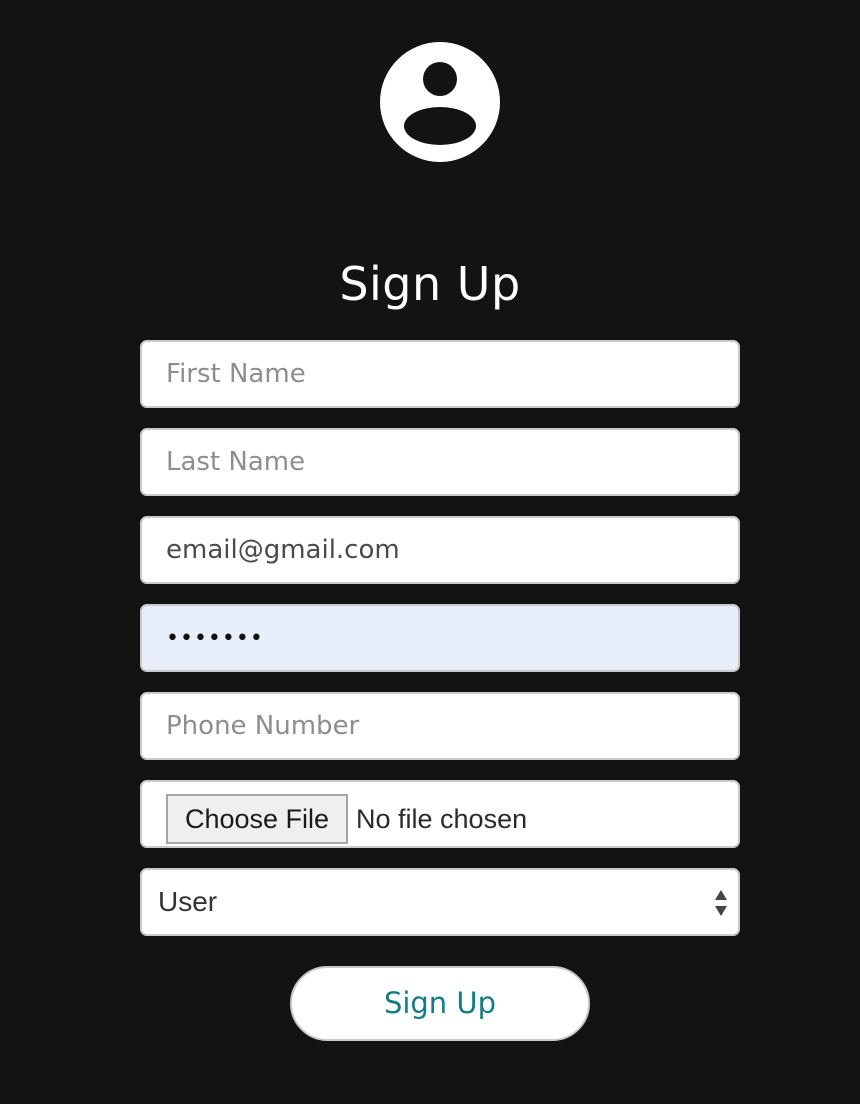  Describe the element at coordinates (188, 901) in the screenshot. I see `role-select-value: User` at that location.